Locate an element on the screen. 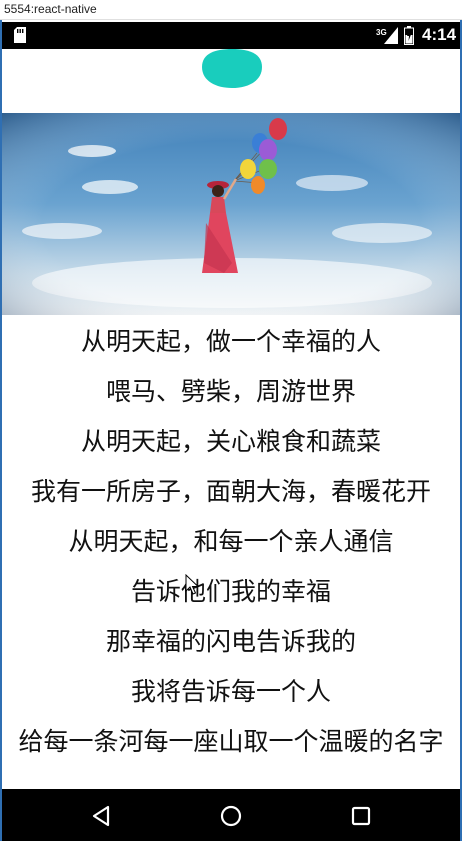 Image resolution: width=462 pixels, height=841 pixels. poem-line: 从明天起，关心粮食和蔬菜 is located at coordinates (230, 441).